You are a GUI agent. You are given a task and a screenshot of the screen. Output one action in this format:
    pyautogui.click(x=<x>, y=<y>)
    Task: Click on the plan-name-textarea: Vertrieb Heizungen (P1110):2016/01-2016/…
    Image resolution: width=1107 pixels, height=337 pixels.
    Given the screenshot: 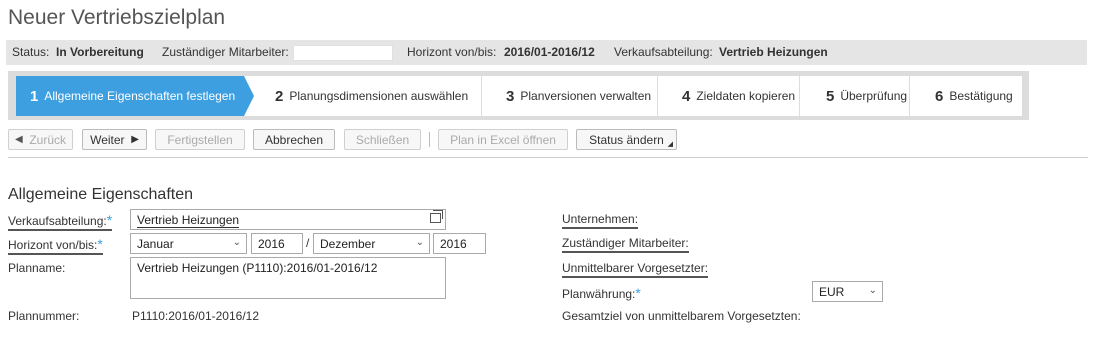 What is the action you would take?
    pyautogui.click(x=288, y=278)
    